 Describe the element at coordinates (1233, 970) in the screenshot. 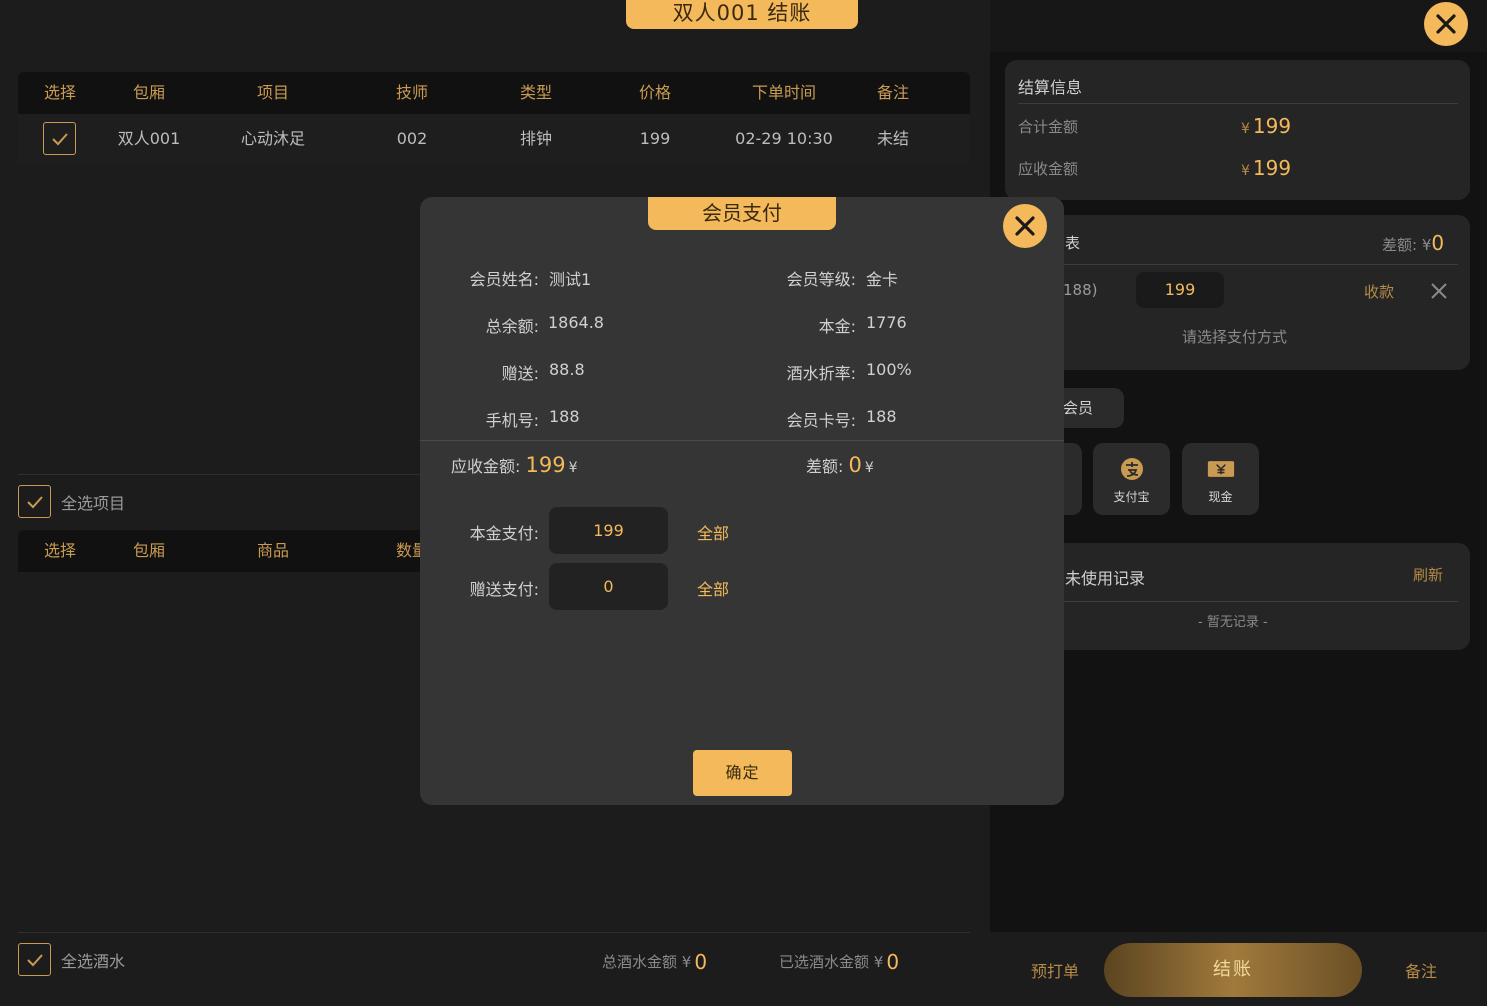

I see `checkout-button: 结账` at that location.